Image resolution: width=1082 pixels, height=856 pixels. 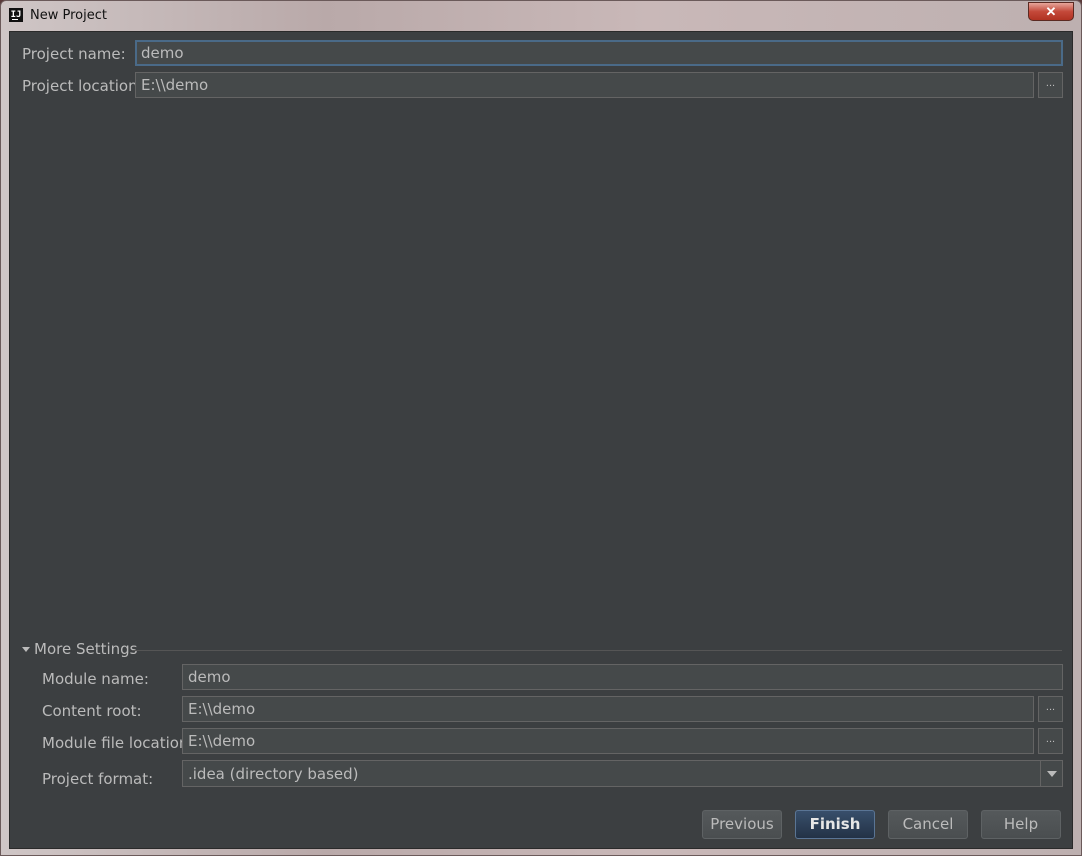 What do you see at coordinates (1051, 773) in the screenshot?
I see `chevron-down-icon` at bounding box center [1051, 773].